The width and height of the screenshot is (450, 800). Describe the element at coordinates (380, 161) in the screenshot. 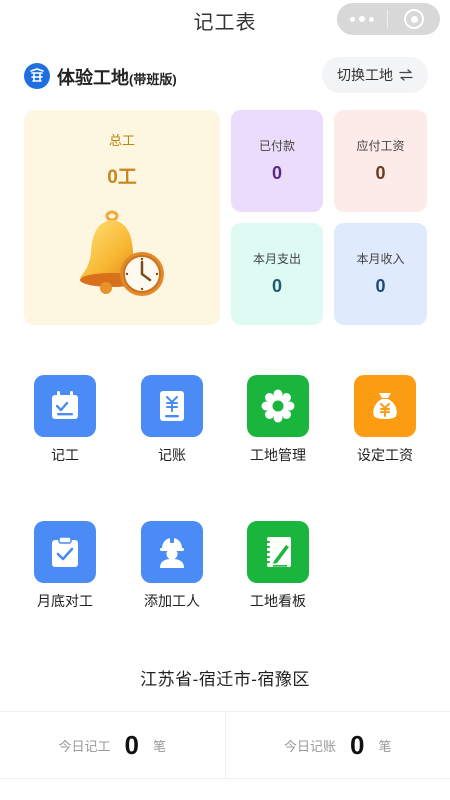

I see `payable-card: 应付工资 0` at that location.